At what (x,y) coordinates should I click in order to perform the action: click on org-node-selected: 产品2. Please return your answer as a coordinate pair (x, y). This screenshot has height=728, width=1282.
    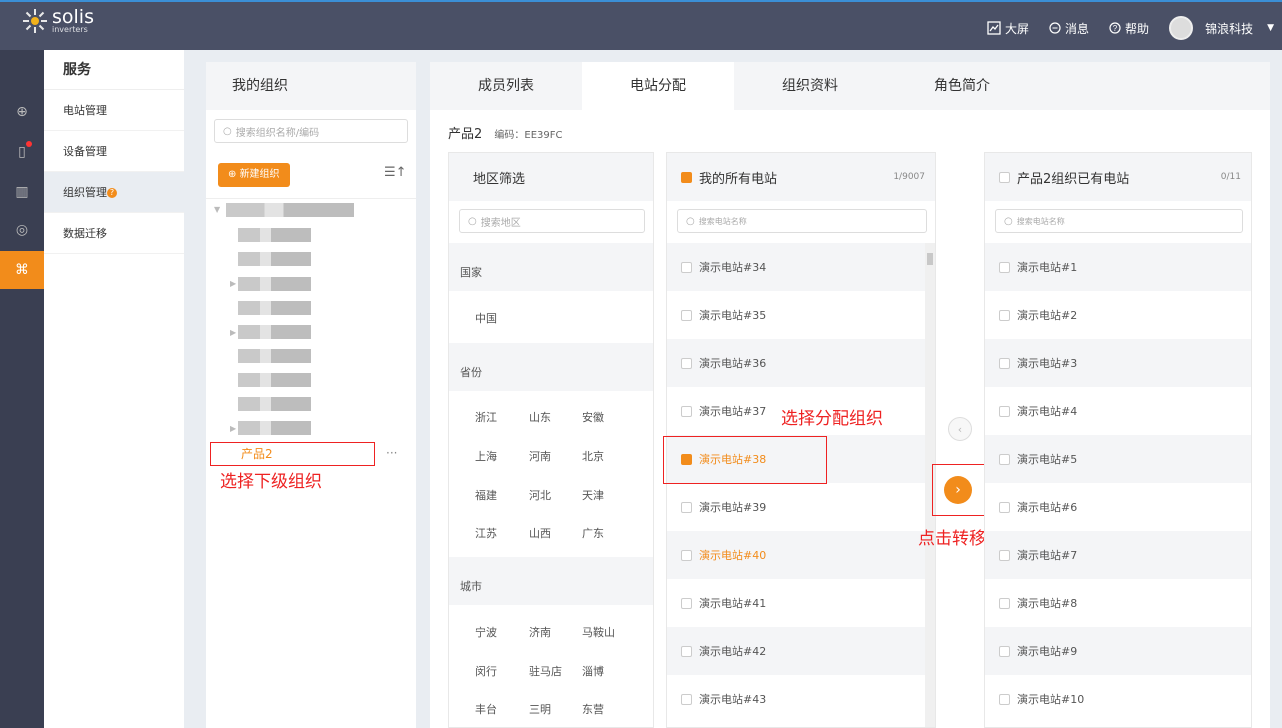
    Looking at the image, I should click on (292, 454).